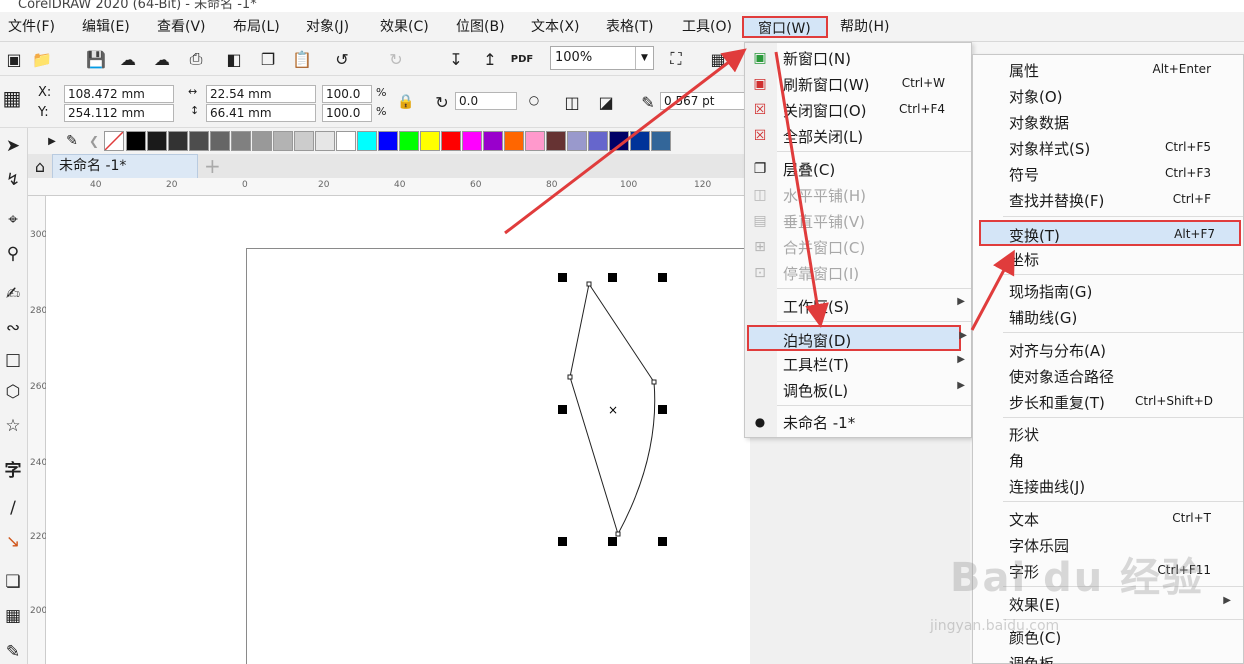  What do you see at coordinates (31, 27) in the screenshot?
I see `menu-file: 文件(F)` at bounding box center [31, 27].